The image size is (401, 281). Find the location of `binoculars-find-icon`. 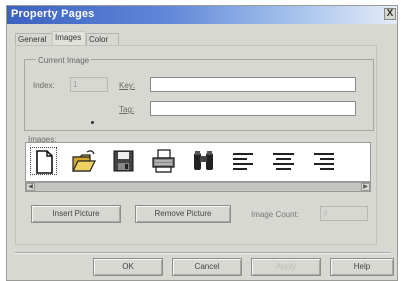

binoculars-find-icon is located at coordinates (203, 161).